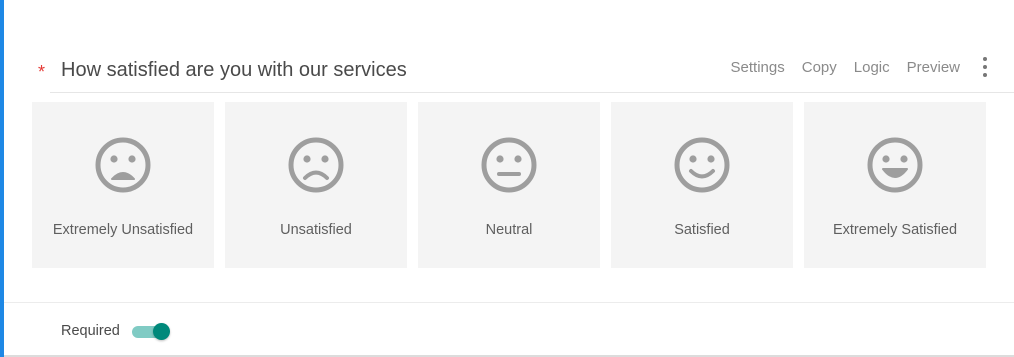 The height and width of the screenshot is (357, 1014). Describe the element at coordinates (872, 67) in the screenshot. I see `logic-link: Logic` at that location.